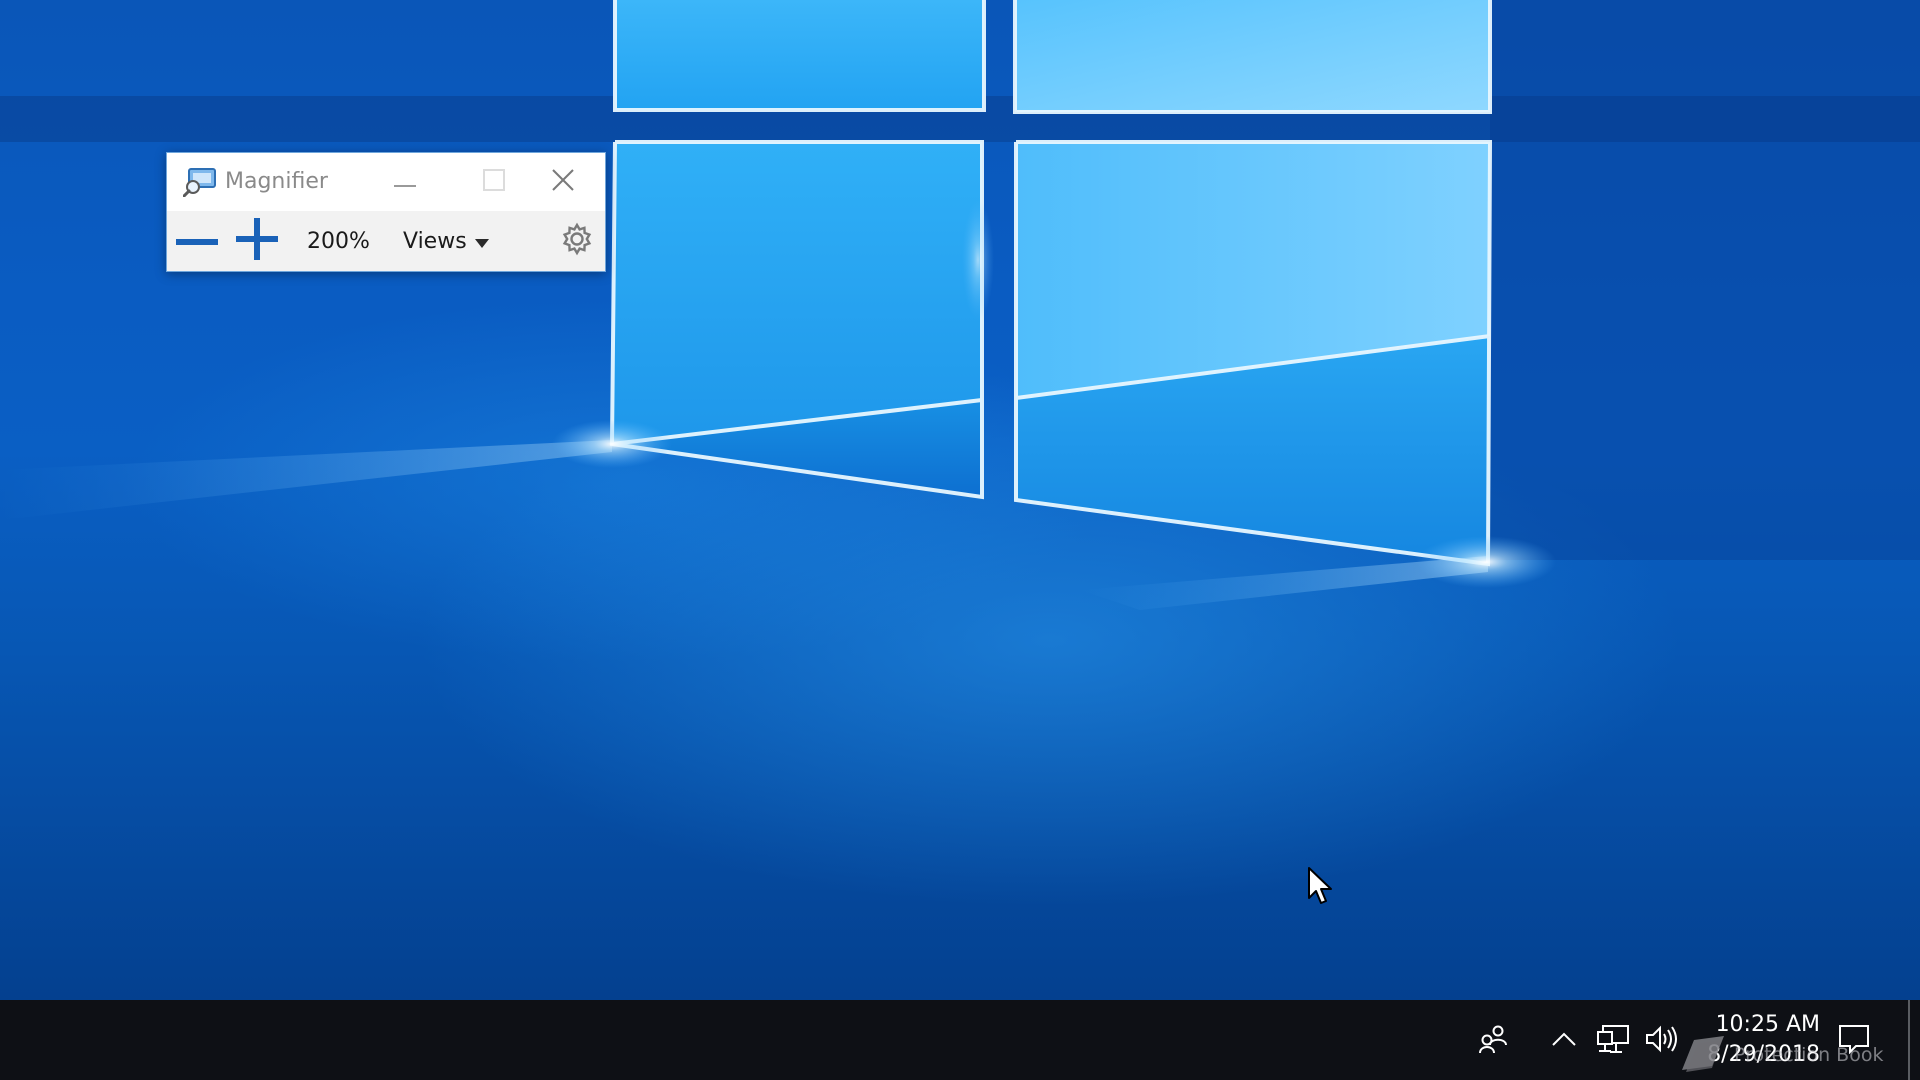 The width and height of the screenshot is (1920, 1080). Describe the element at coordinates (797, 293) in the screenshot. I see `window-pane-bottom-left` at that location.